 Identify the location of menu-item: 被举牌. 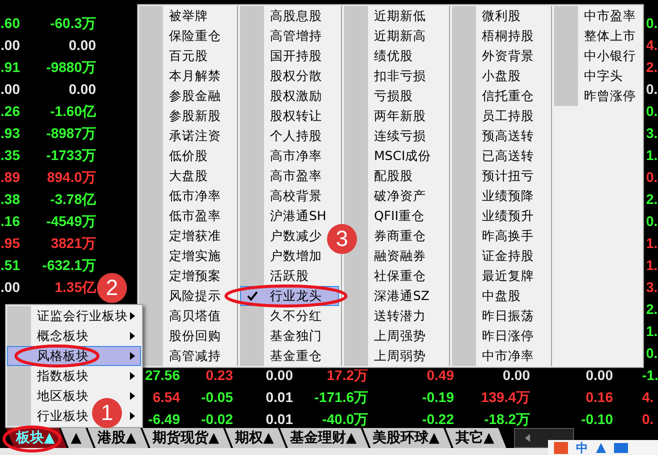
(188, 16).